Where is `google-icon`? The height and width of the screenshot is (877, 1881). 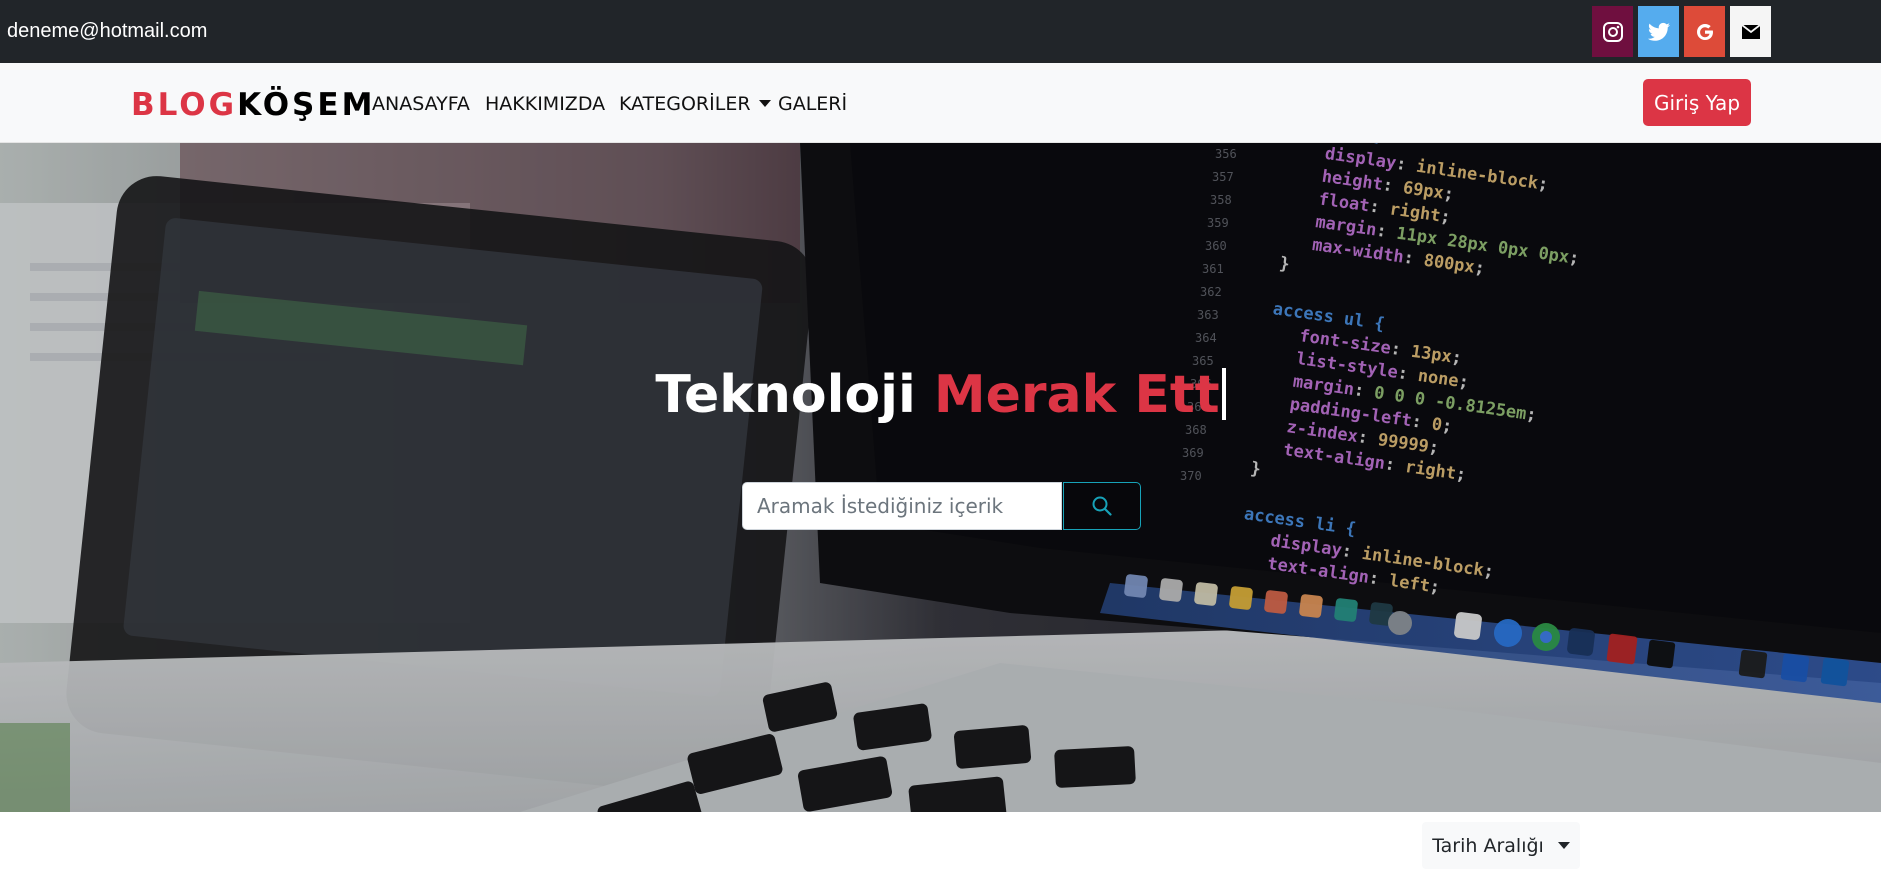
google-icon is located at coordinates (1704, 31).